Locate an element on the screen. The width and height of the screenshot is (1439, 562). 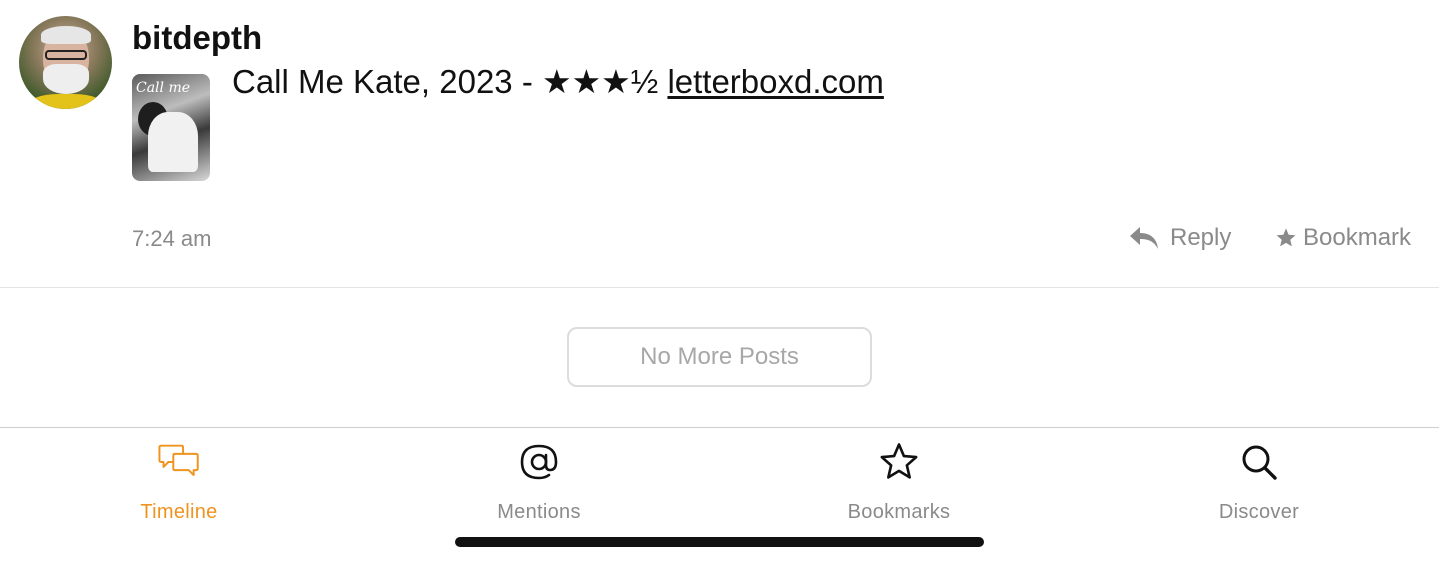
post-text: Call Me Kate, 2023 - ★★★½ letterboxd.com is located at coordinates (558, 82).